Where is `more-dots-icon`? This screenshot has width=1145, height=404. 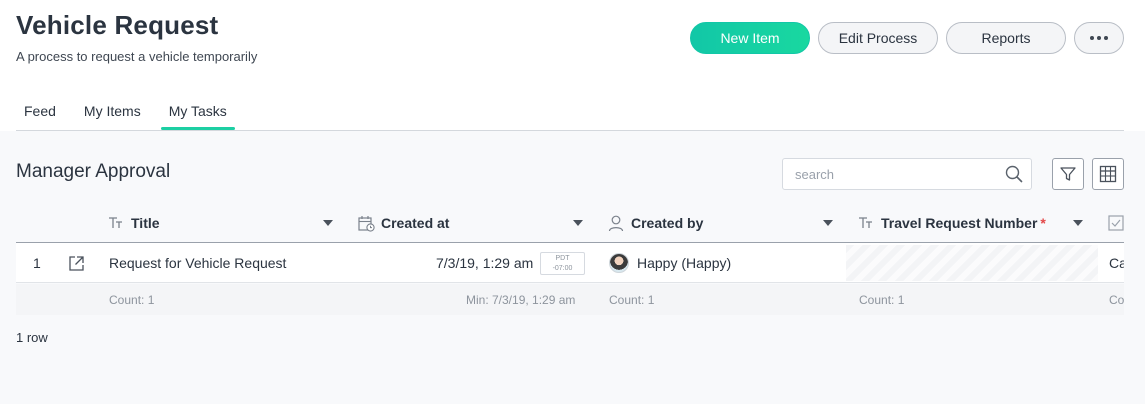
more-dots-icon is located at coordinates (1099, 38).